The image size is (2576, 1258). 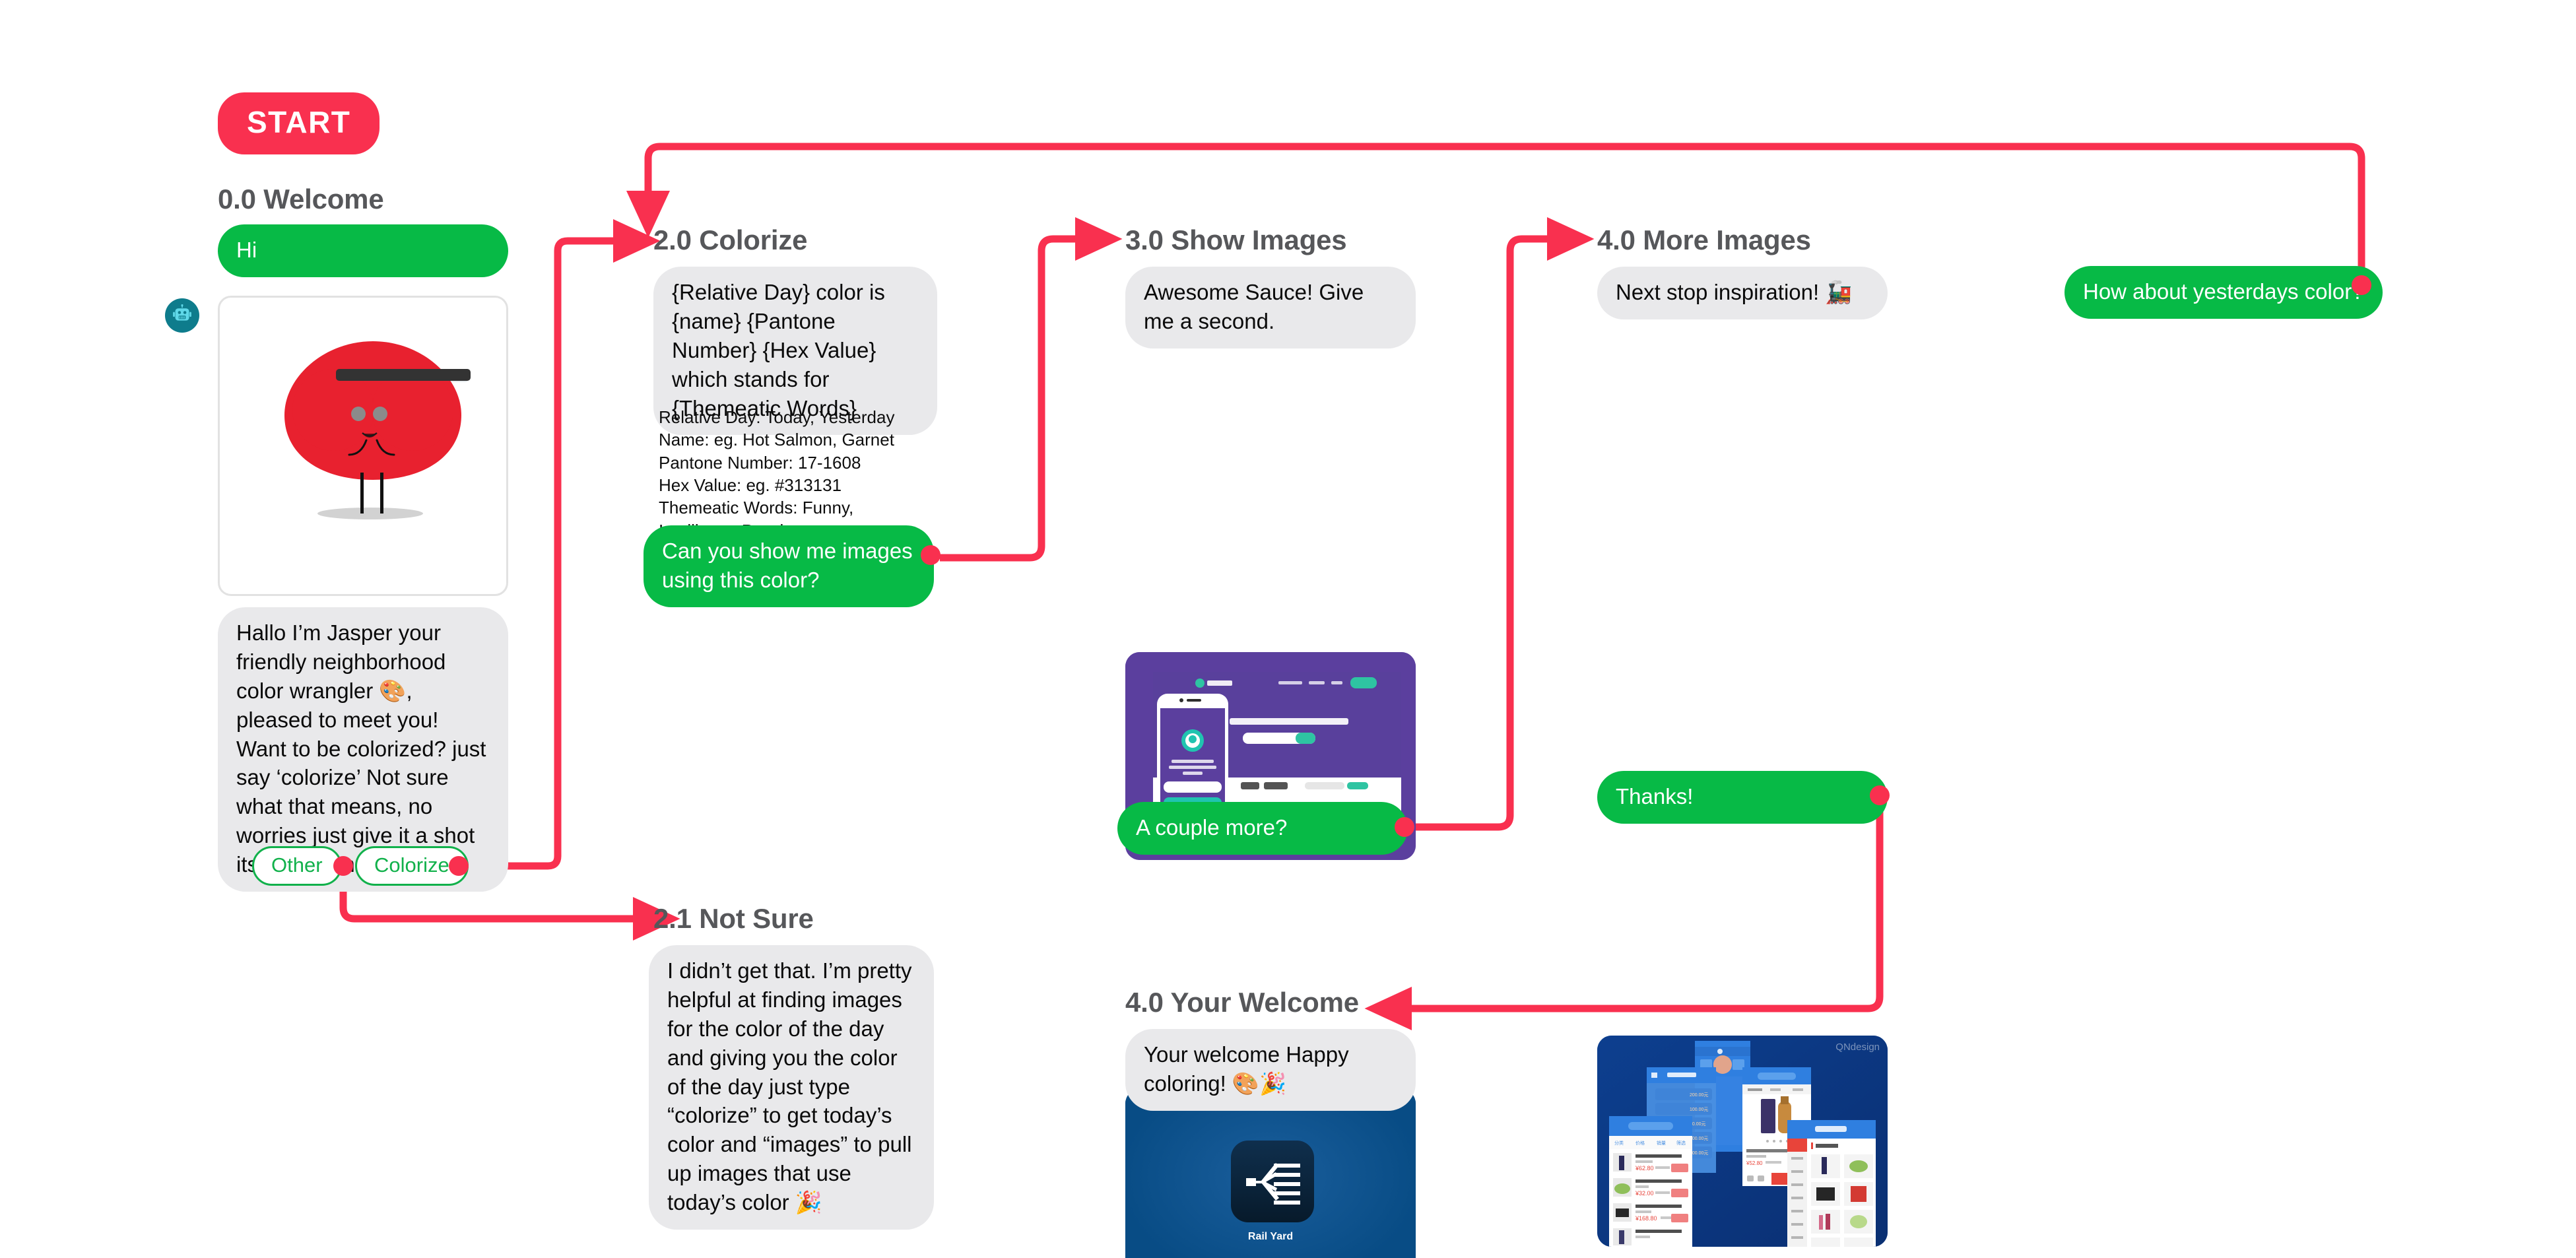 I want to click on welcome-user-greeting-bubble: Hi, so click(x=363, y=250).